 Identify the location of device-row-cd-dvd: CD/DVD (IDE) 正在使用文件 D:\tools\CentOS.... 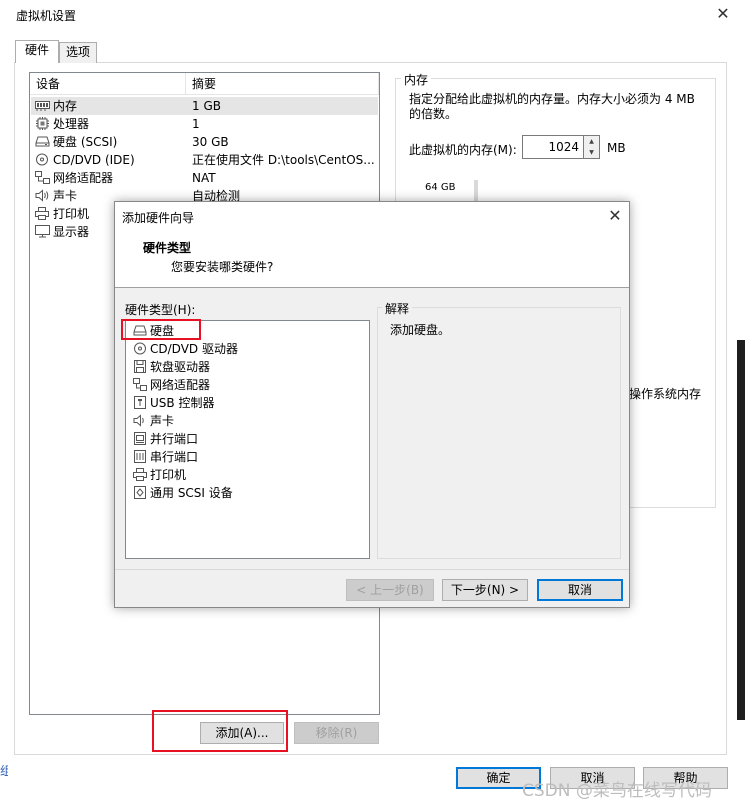
(204, 160).